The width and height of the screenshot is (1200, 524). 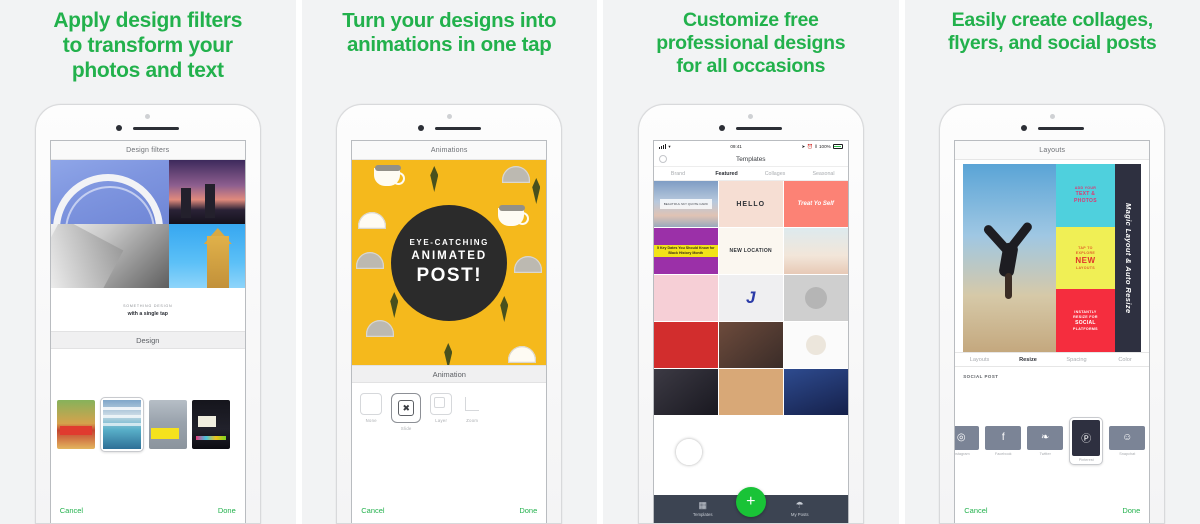 What do you see at coordinates (206, 192) in the screenshot?
I see `photo-tower-bridge` at bounding box center [206, 192].